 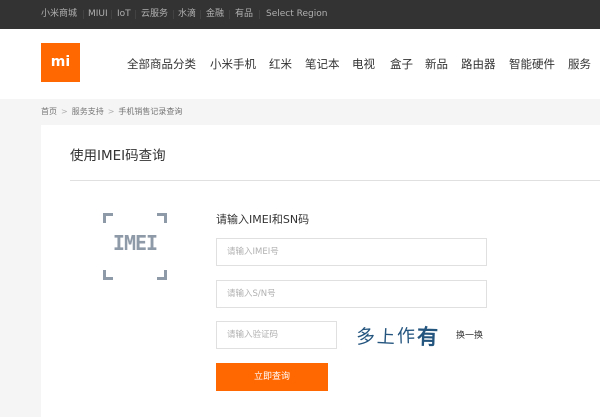 What do you see at coordinates (322, 64) in the screenshot?
I see `nav-laptop: 笔记本` at bounding box center [322, 64].